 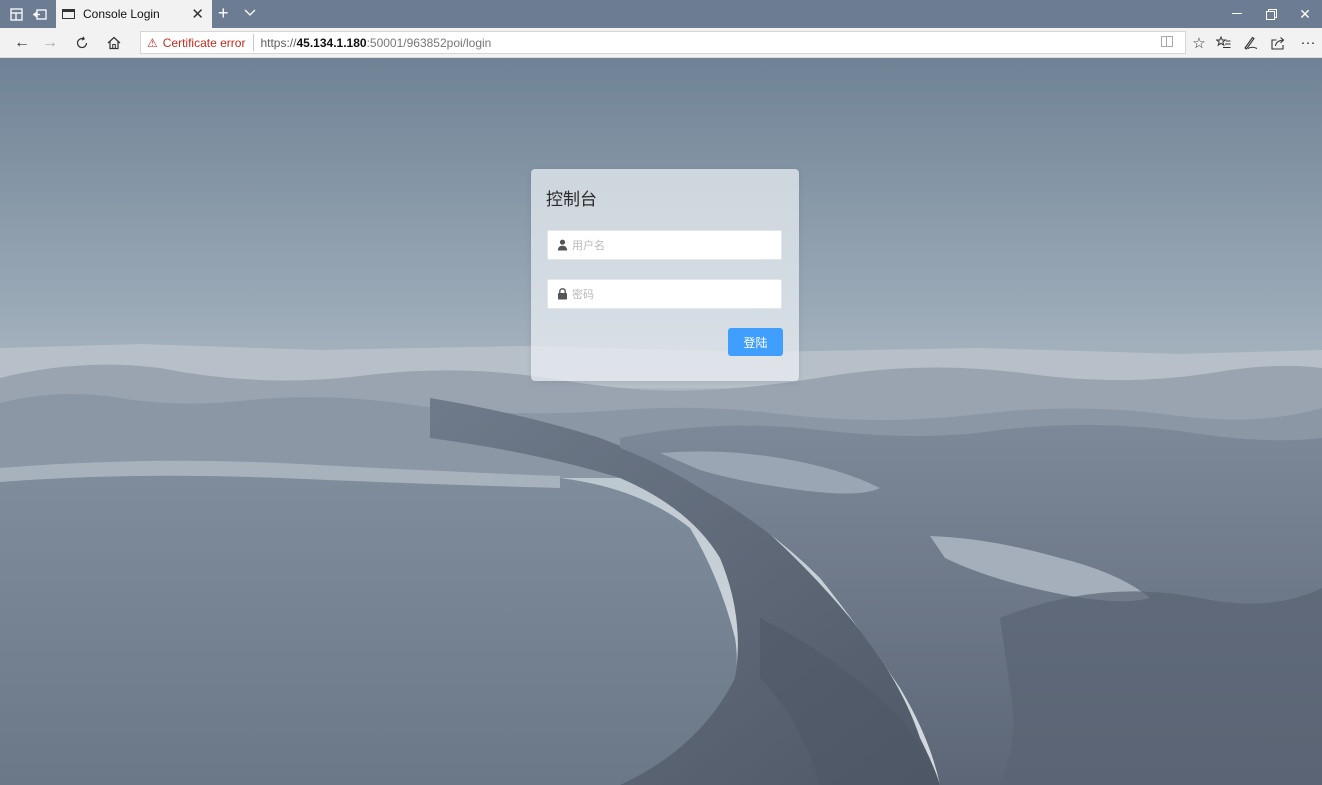 I want to click on username-input, so click(x=674, y=245).